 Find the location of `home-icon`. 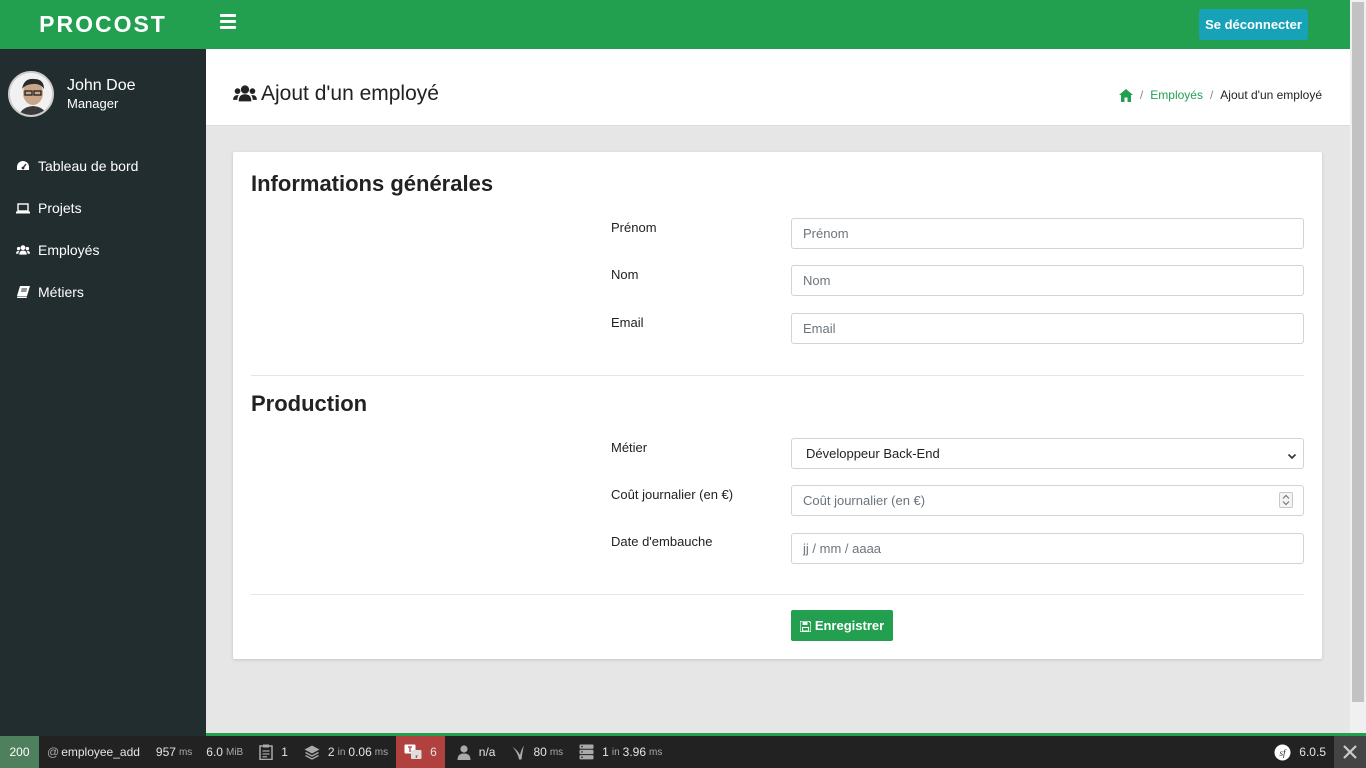

home-icon is located at coordinates (1125, 95).